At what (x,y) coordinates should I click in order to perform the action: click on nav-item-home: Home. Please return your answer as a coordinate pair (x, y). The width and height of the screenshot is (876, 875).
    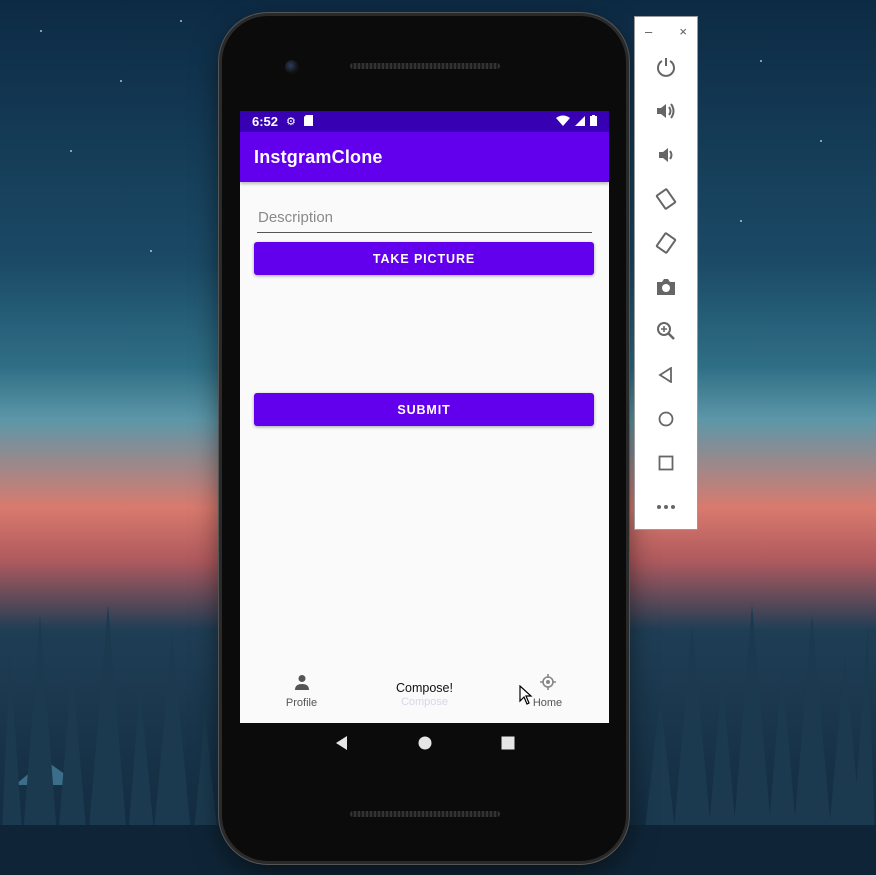
    Looking at the image, I should click on (548, 691).